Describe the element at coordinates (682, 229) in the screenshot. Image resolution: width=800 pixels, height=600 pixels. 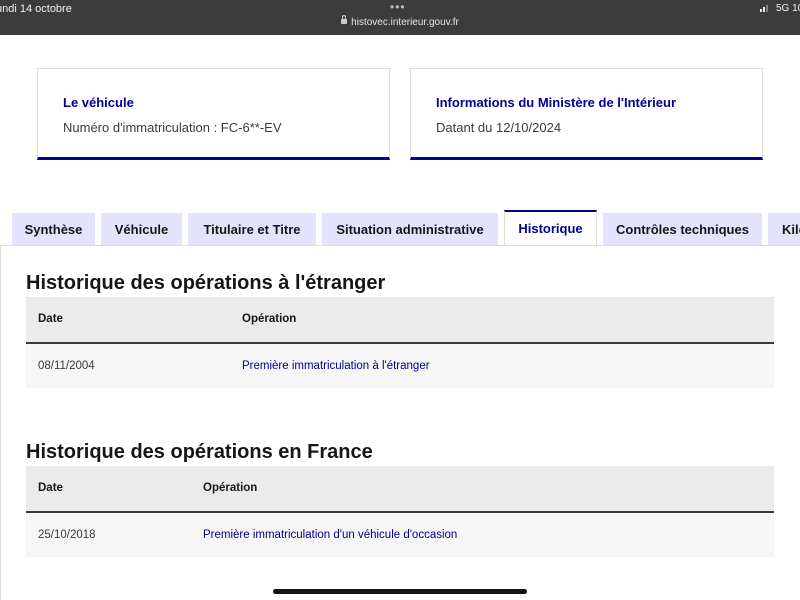
I see `tab-controles-techniques: Contrôles techniques` at that location.